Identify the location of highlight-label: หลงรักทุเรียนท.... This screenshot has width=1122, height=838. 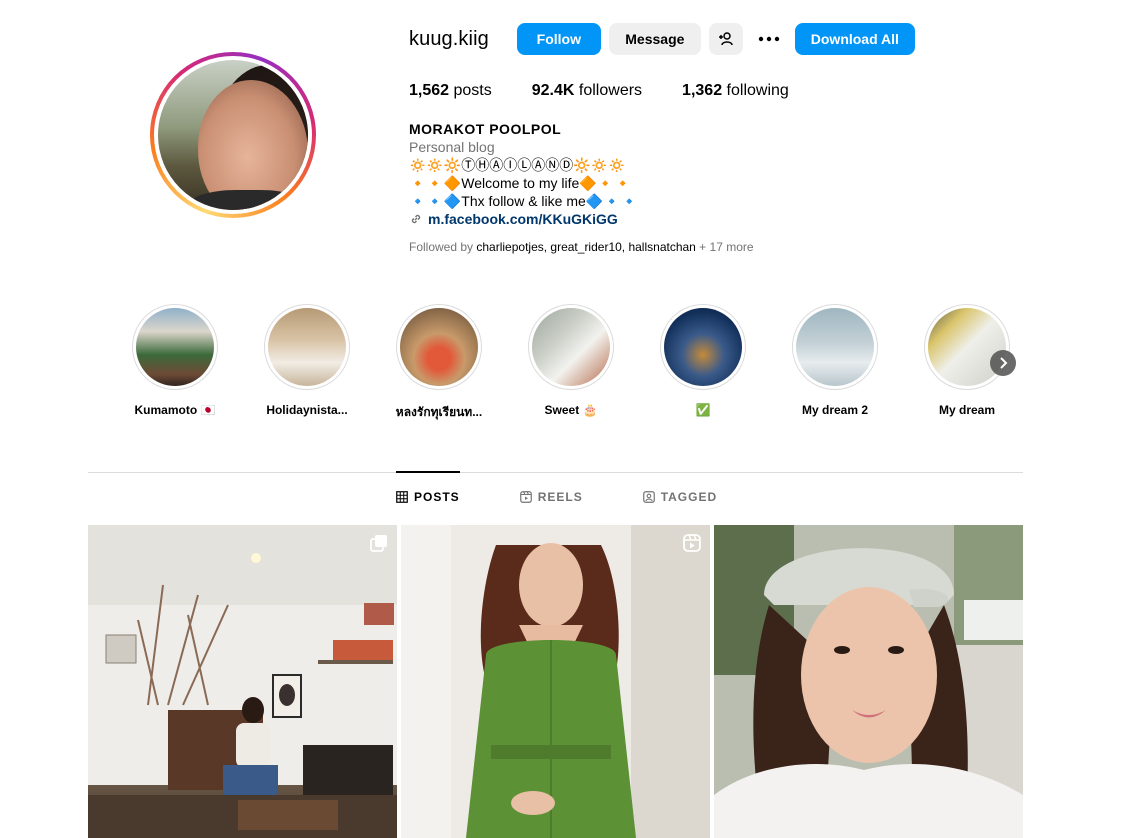
(439, 412).